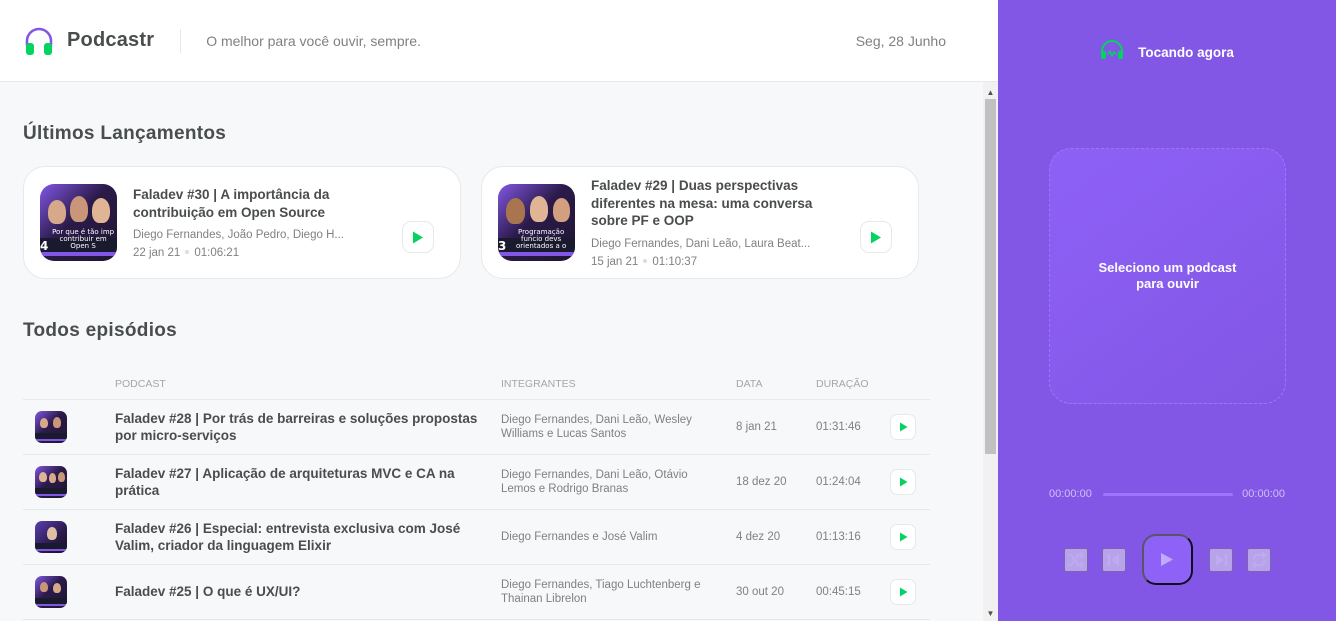 This screenshot has height=621, width=1336. I want to click on latest-heading: Últimos Lançamentos, so click(125, 133).